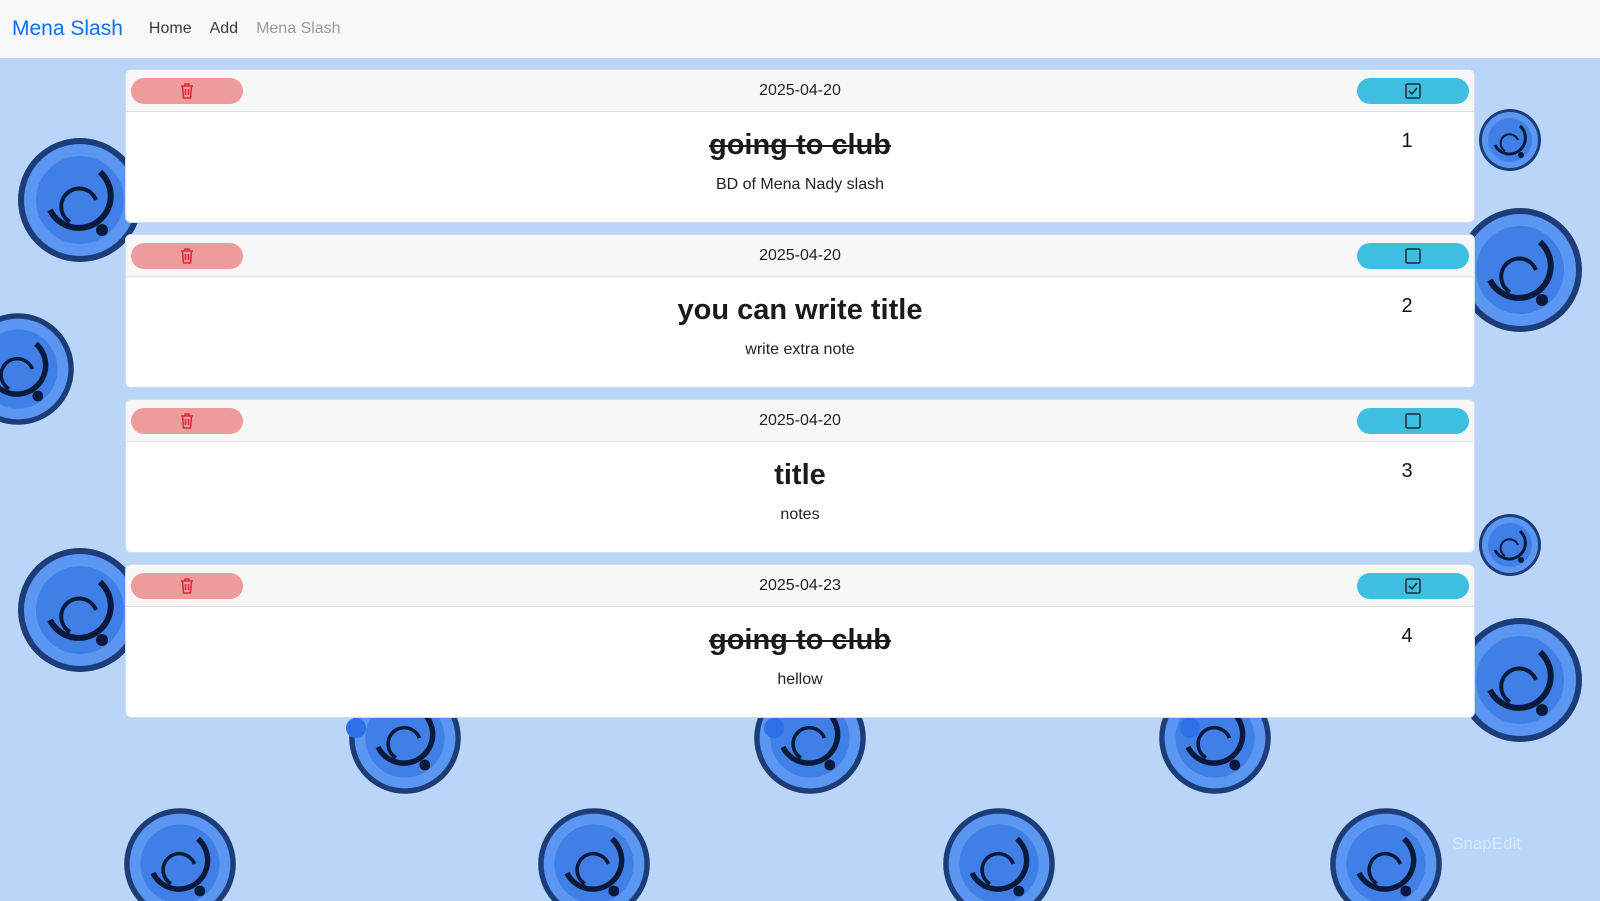 This screenshot has height=901, width=1600. I want to click on task-note: notes, so click(800, 514).